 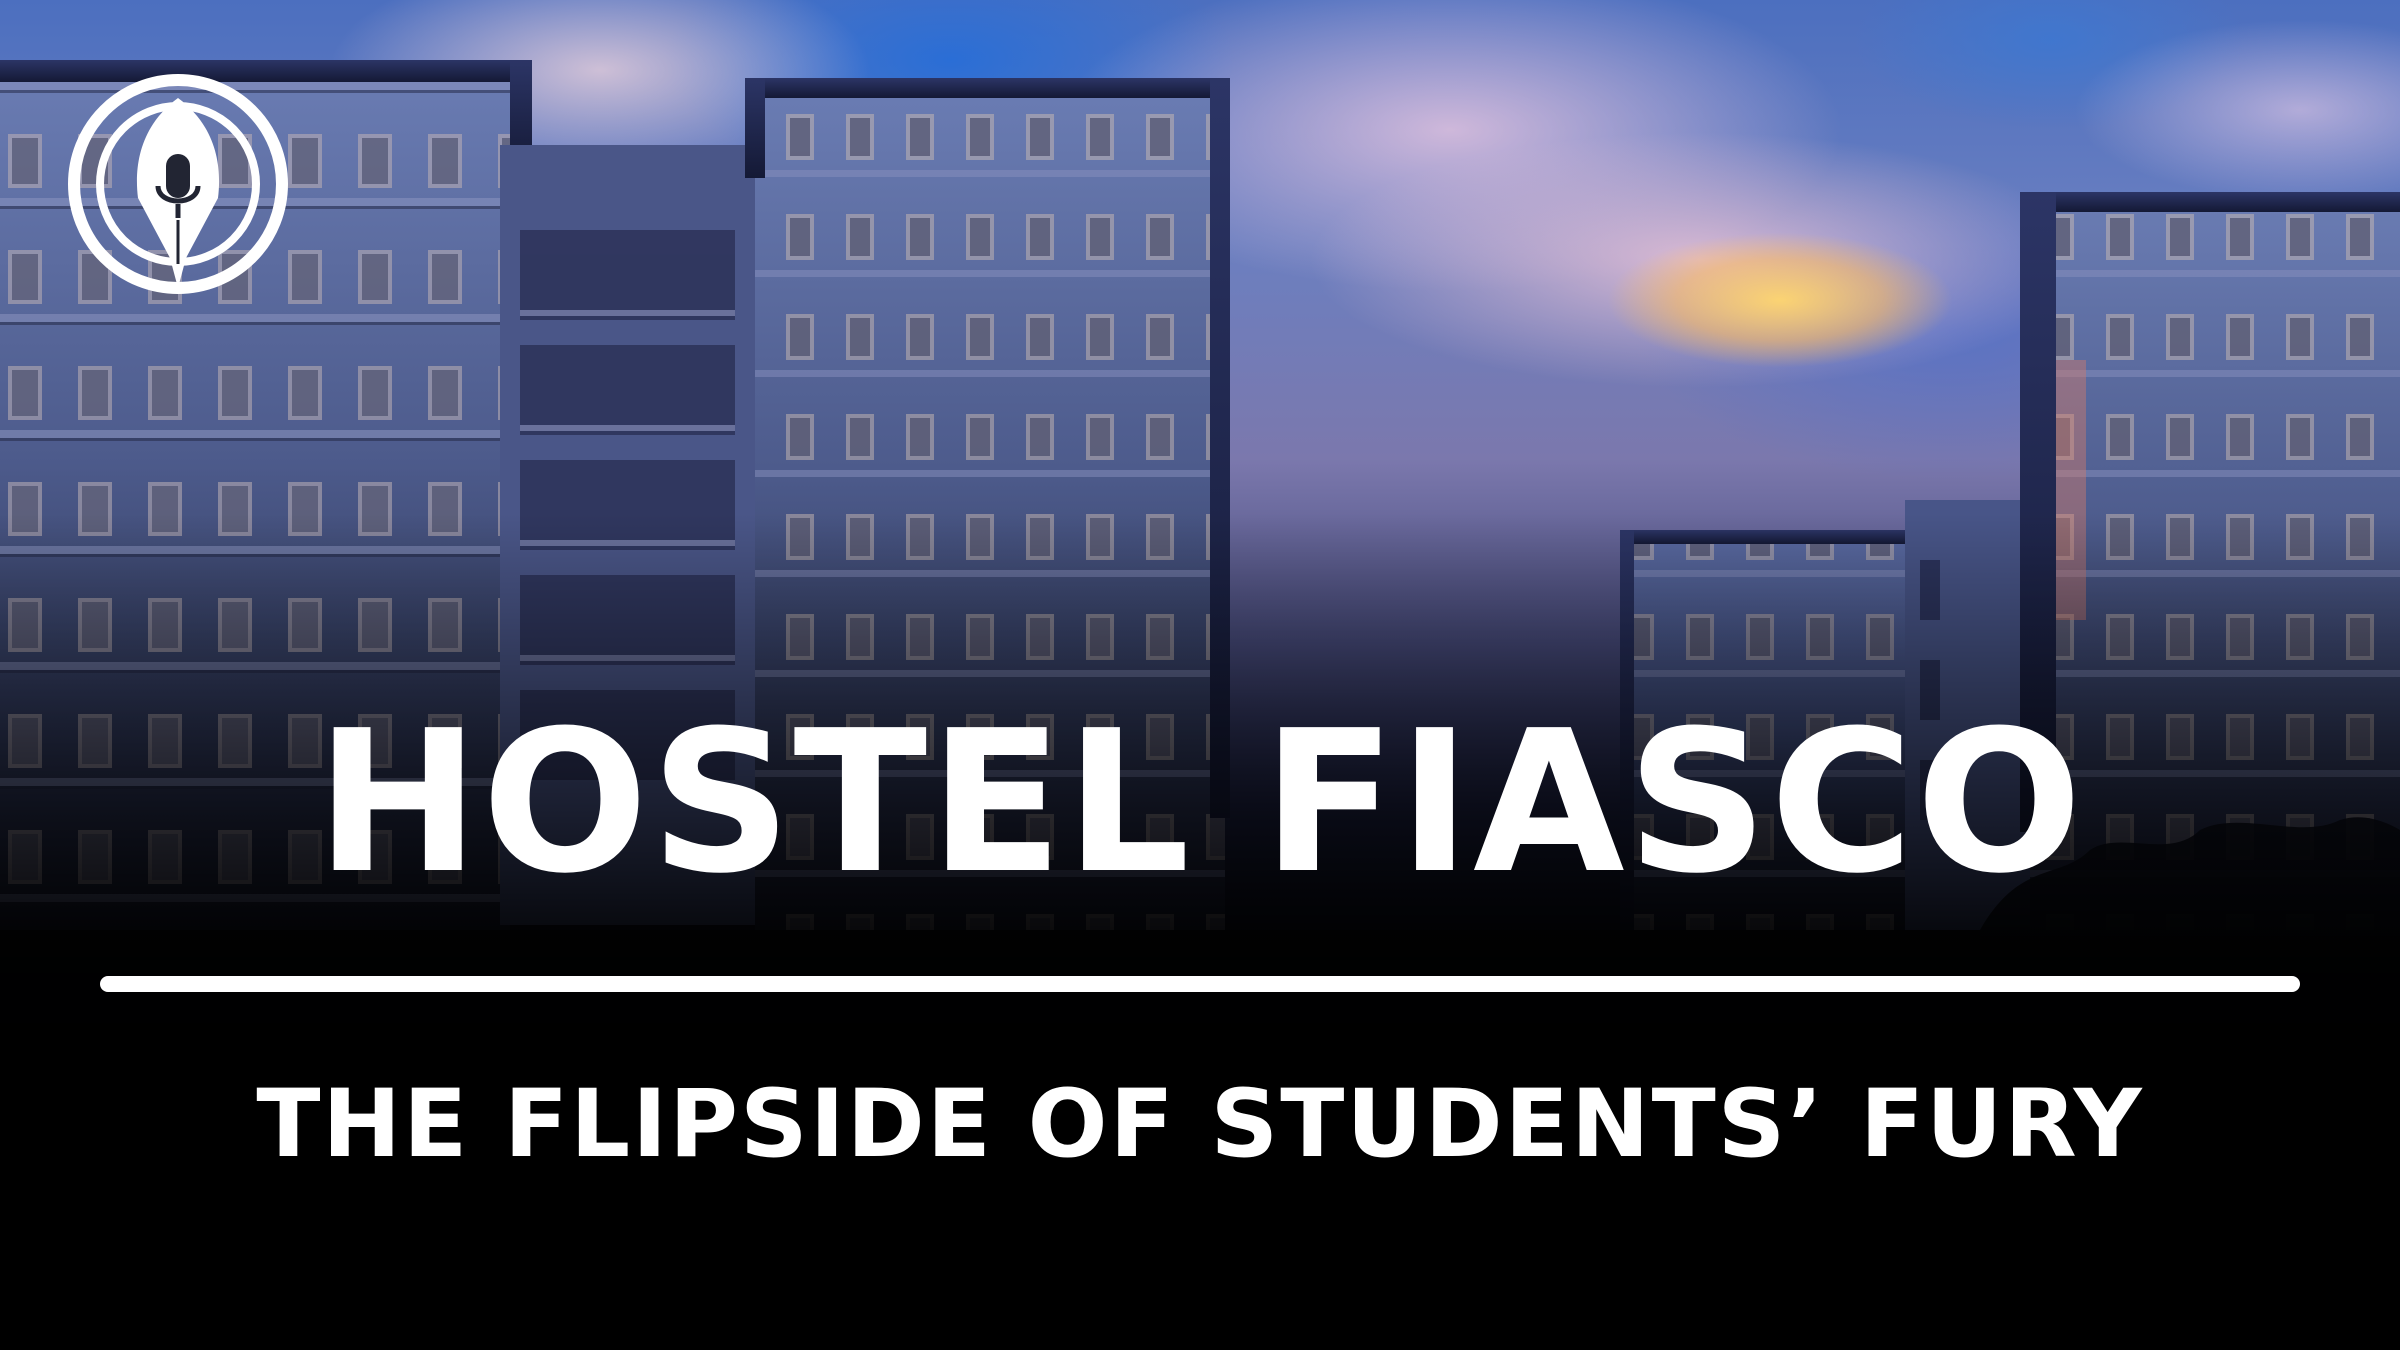 What do you see at coordinates (178, 184) in the screenshot?
I see `pen-nib-microphone-icon` at bounding box center [178, 184].